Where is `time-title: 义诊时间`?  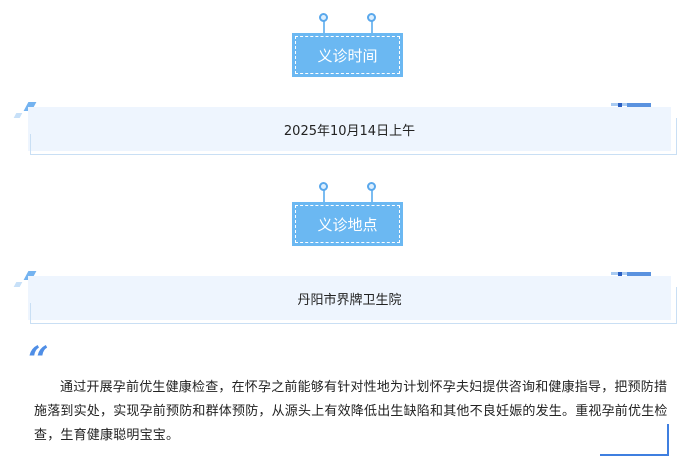
time-title: 义诊时间 is located at coordinates (347, 55).